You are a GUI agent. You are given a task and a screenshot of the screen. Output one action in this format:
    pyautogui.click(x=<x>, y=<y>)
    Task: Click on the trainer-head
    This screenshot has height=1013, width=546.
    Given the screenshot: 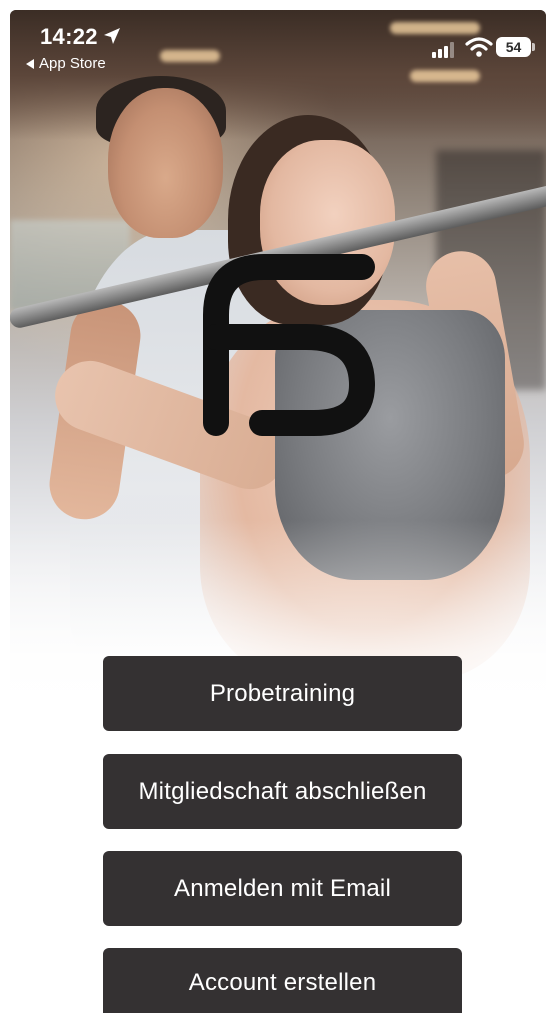 What is the action you would take?
    pyautogui.click(x=165, y=163)
    